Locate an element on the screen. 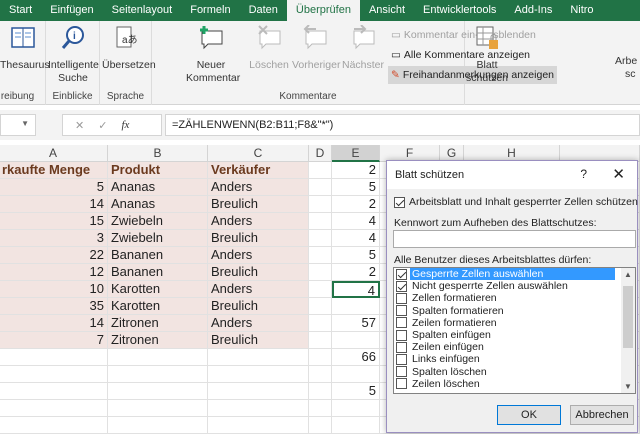  tab-7: Entwicklertools is located at coordinates (459, 10).